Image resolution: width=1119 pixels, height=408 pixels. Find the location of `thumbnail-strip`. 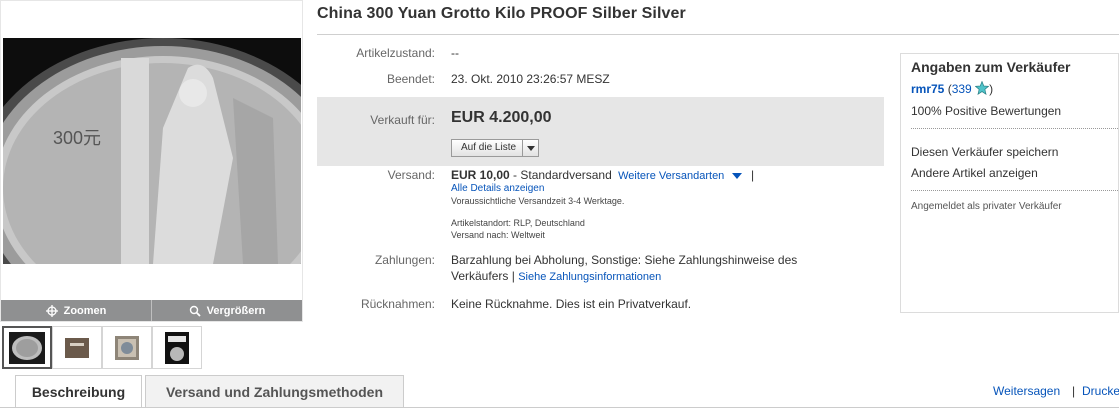

thumbnail-strip is located at coordinates (102, 347).